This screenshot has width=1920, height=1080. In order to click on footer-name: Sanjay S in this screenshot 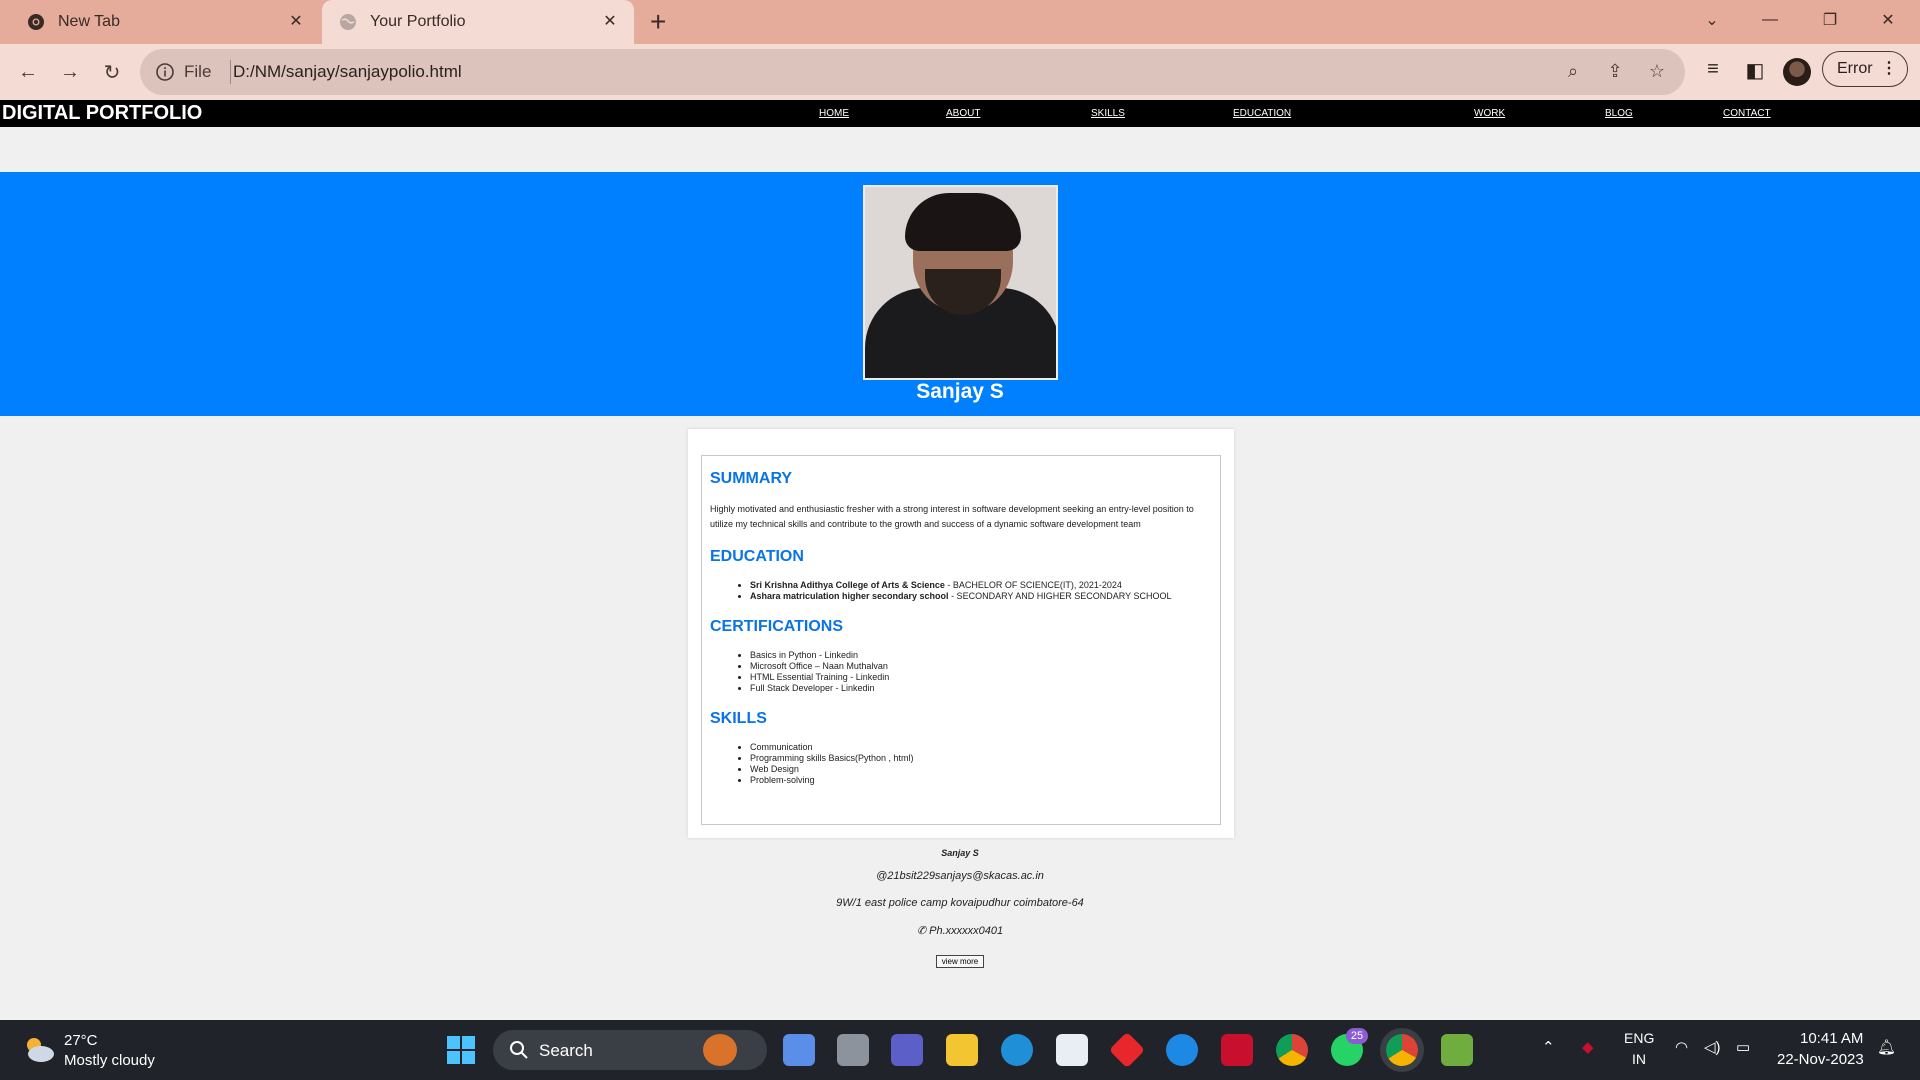, I will do `click(960, 853)`.